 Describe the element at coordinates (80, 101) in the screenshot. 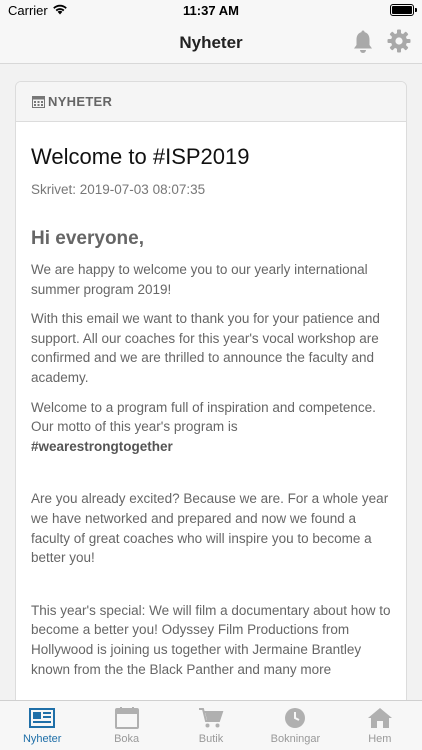

I see `card-header-label: NYHETER` at that location.